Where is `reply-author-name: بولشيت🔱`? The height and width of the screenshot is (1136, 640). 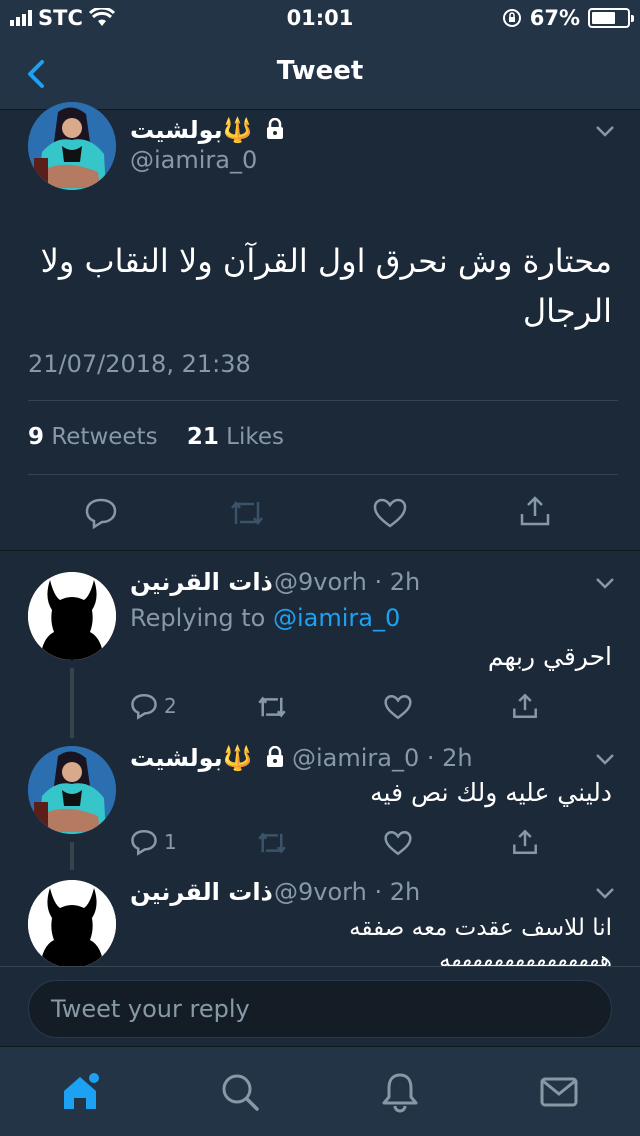 reply-author-name: بولشيت🔱 is located at coordinates (207, 758).